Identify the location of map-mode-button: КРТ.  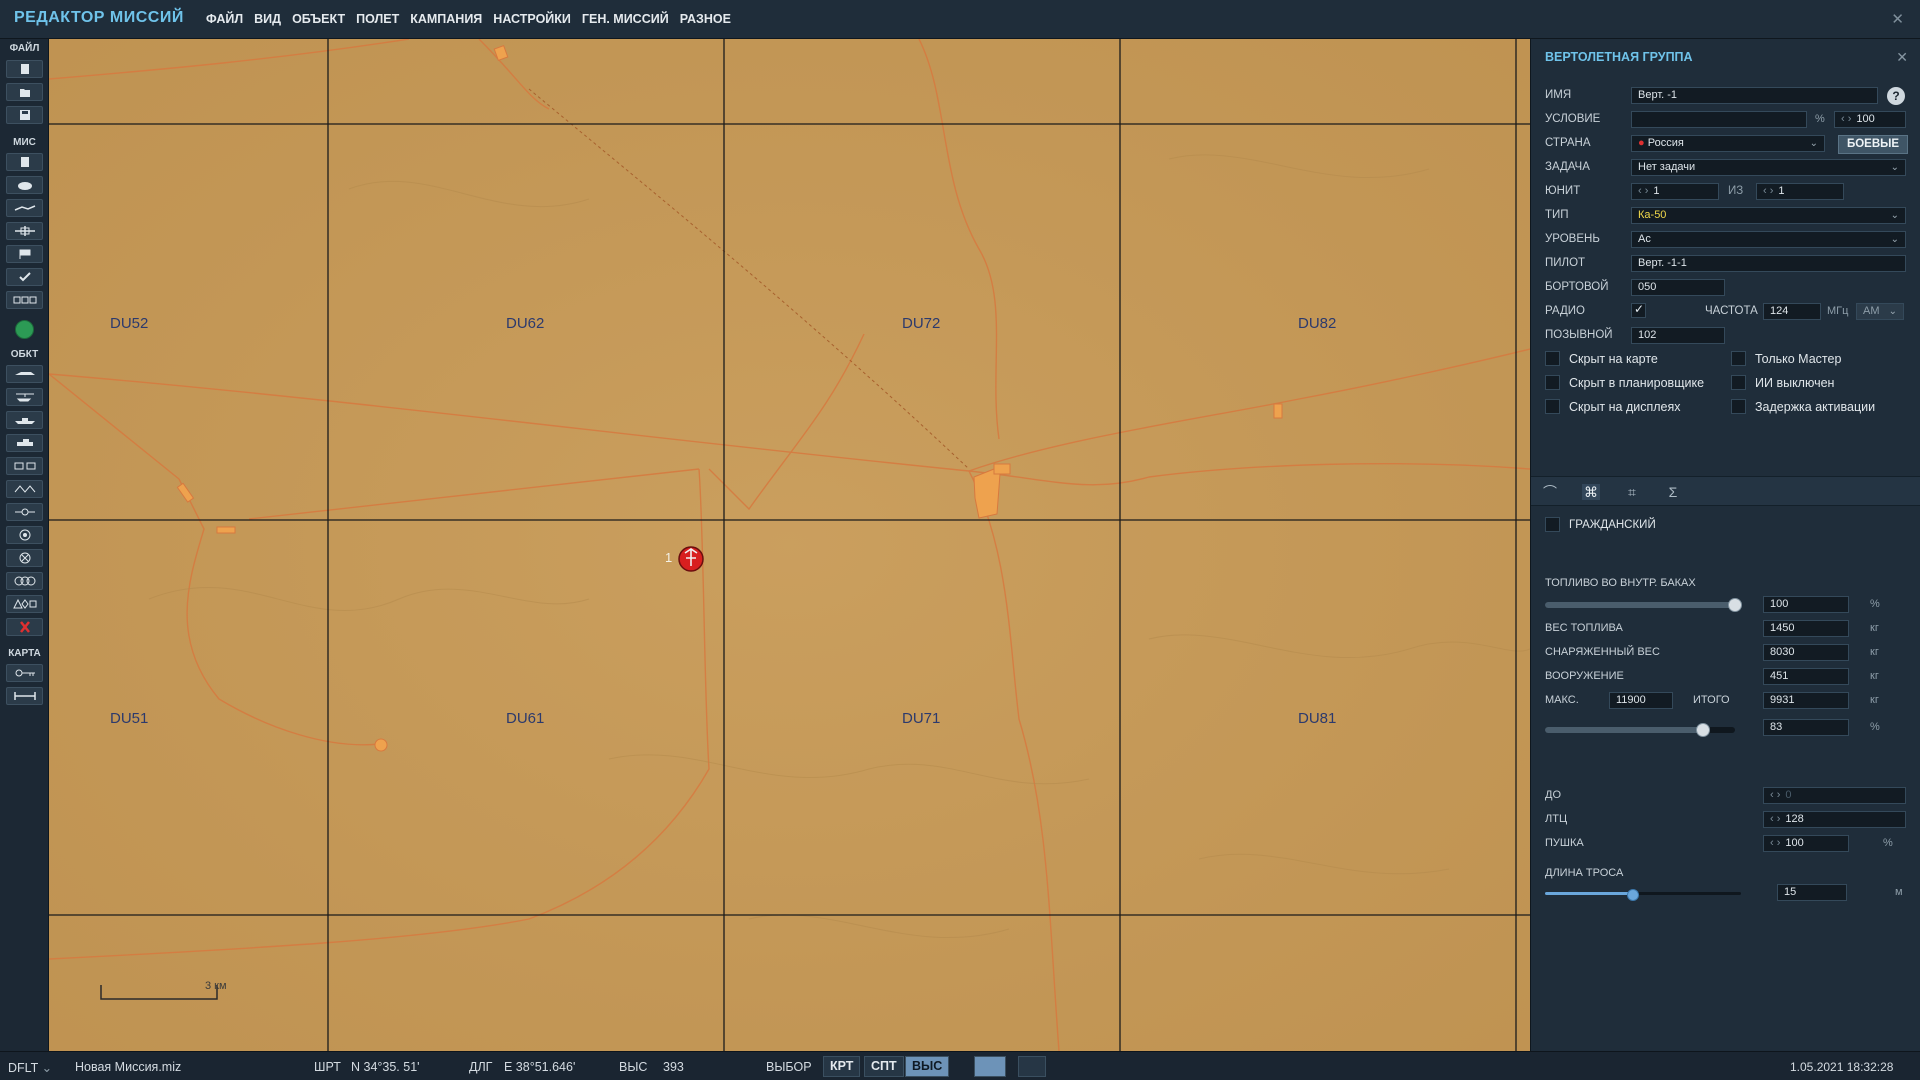
(842, 1066).